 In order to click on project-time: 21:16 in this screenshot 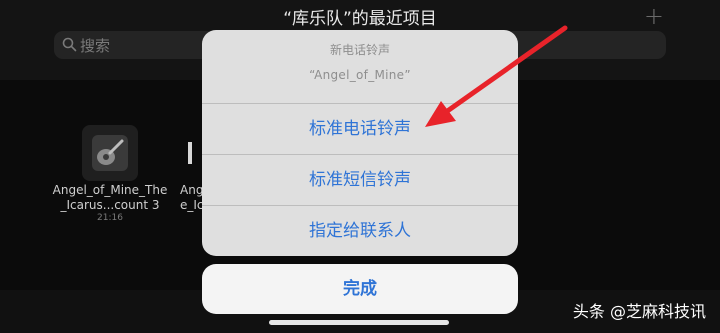, I will do `click(110, 218)`.